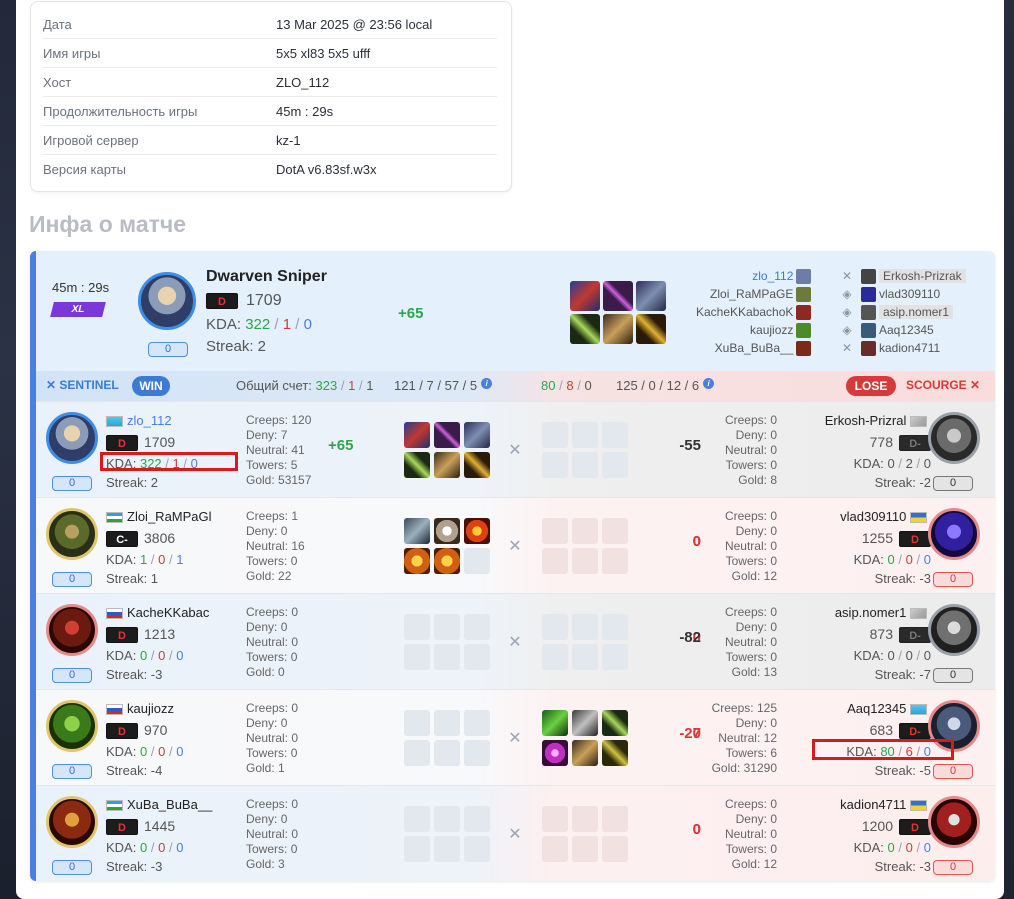 This screenshot has height=899, width=1014. Describe the element at coordinates (270, 111) in the screenshot. I see `info-row-duration: Продолжительность игры 45m : 29s` at that location.